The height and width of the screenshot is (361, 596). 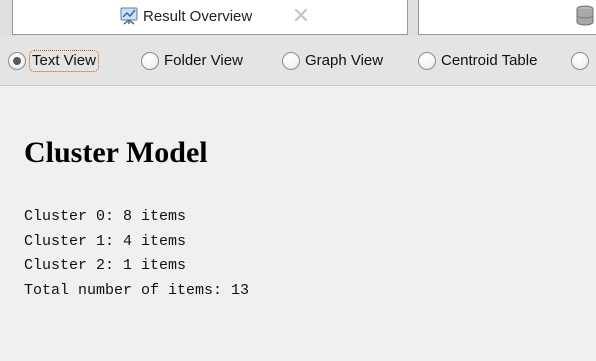 What do you see at coordinates (301, 15) in the screenshot?
I see `close-icon` at bounding box center [301, 15].